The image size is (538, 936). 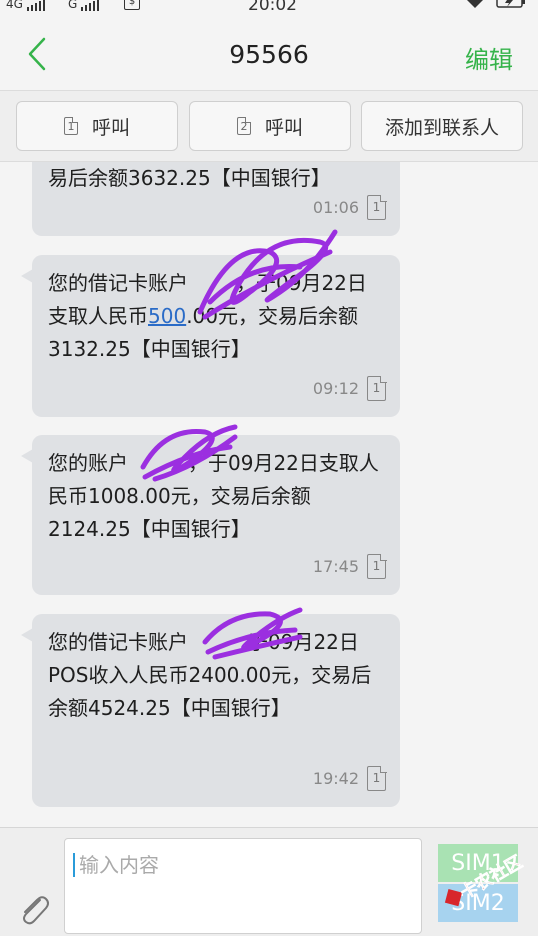 I want to click on message-meta: 17:45 1, so click(x=349, y=566).